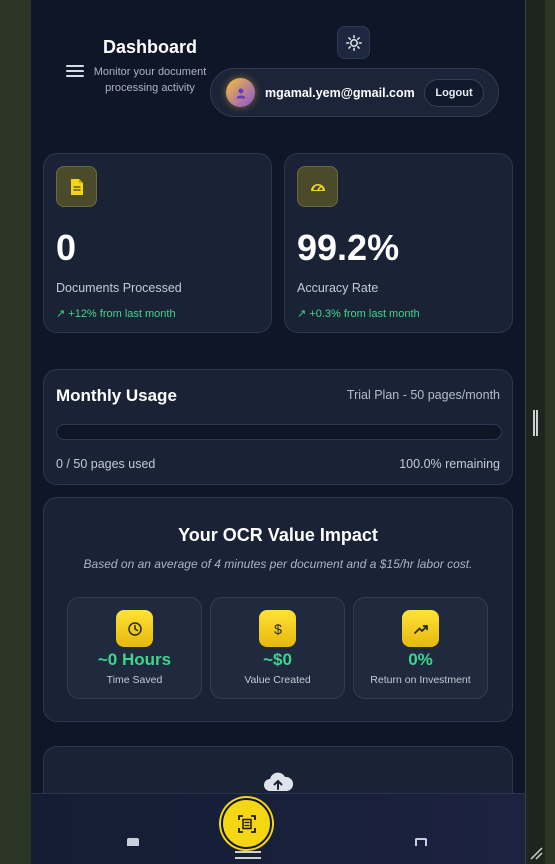 Image resolution: width=555 pixels, height=864 pixels. Describe the element at coordinates (536, 853) in the screenshot. I see `resize-corner-icon` at that location.